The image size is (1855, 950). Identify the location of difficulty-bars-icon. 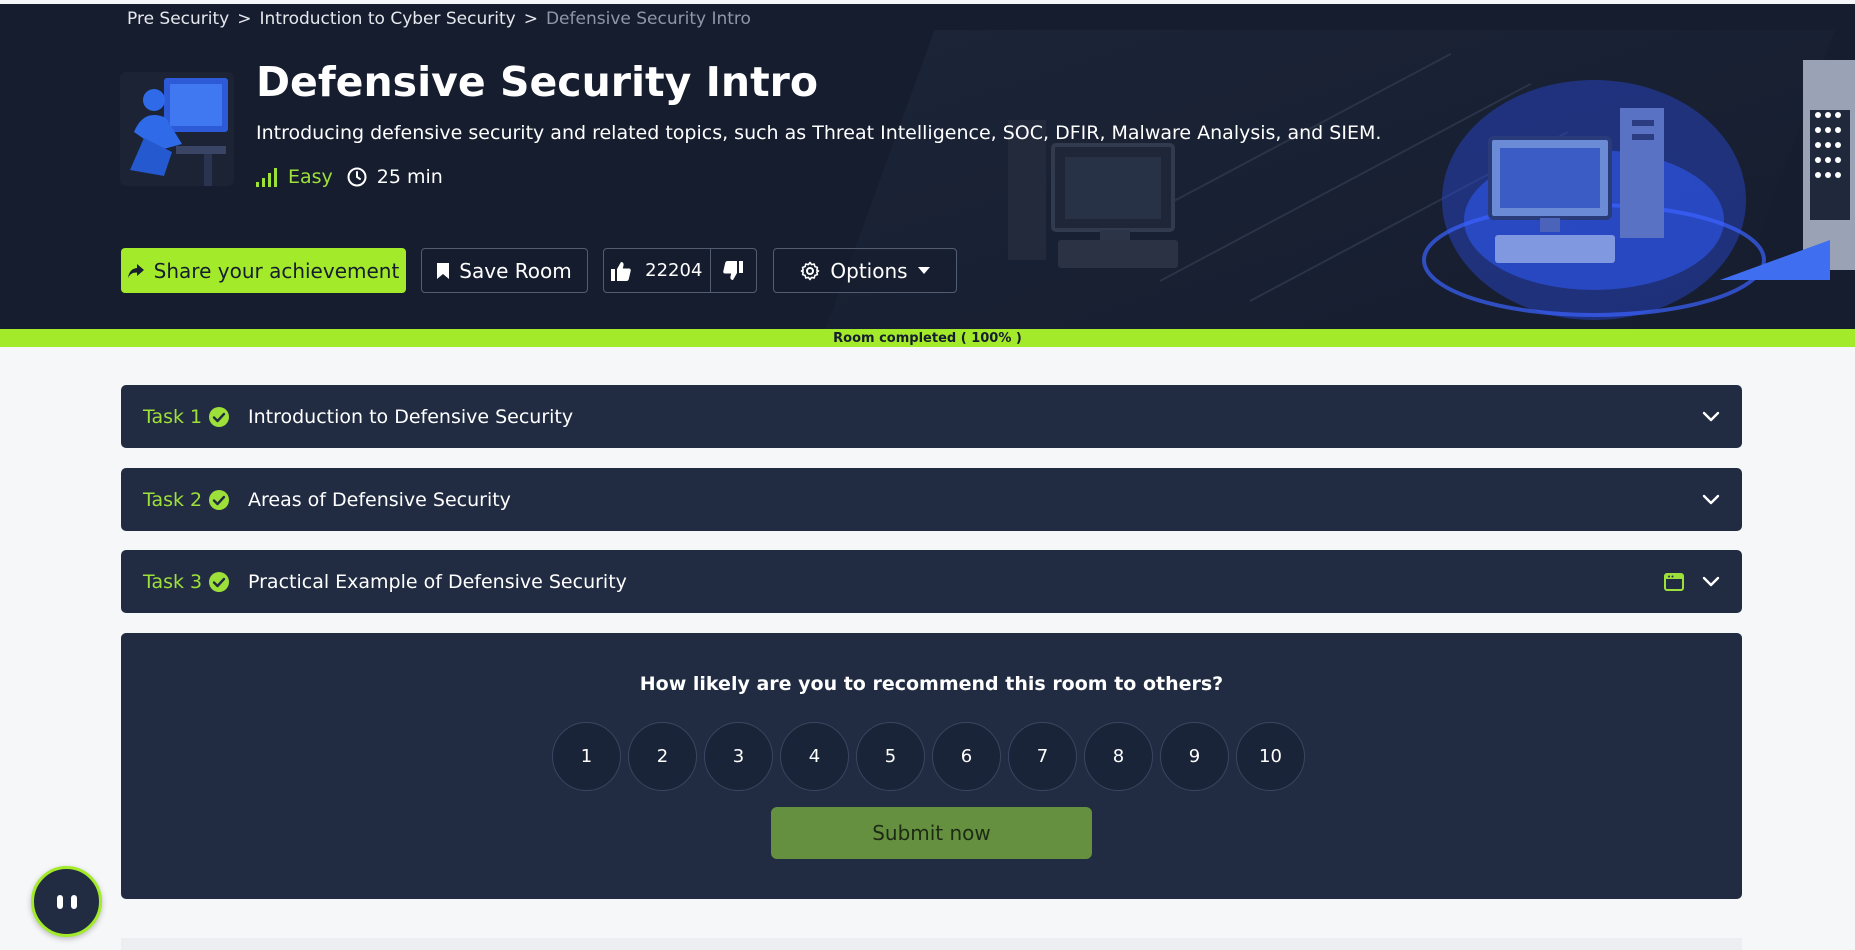
(266, 177).